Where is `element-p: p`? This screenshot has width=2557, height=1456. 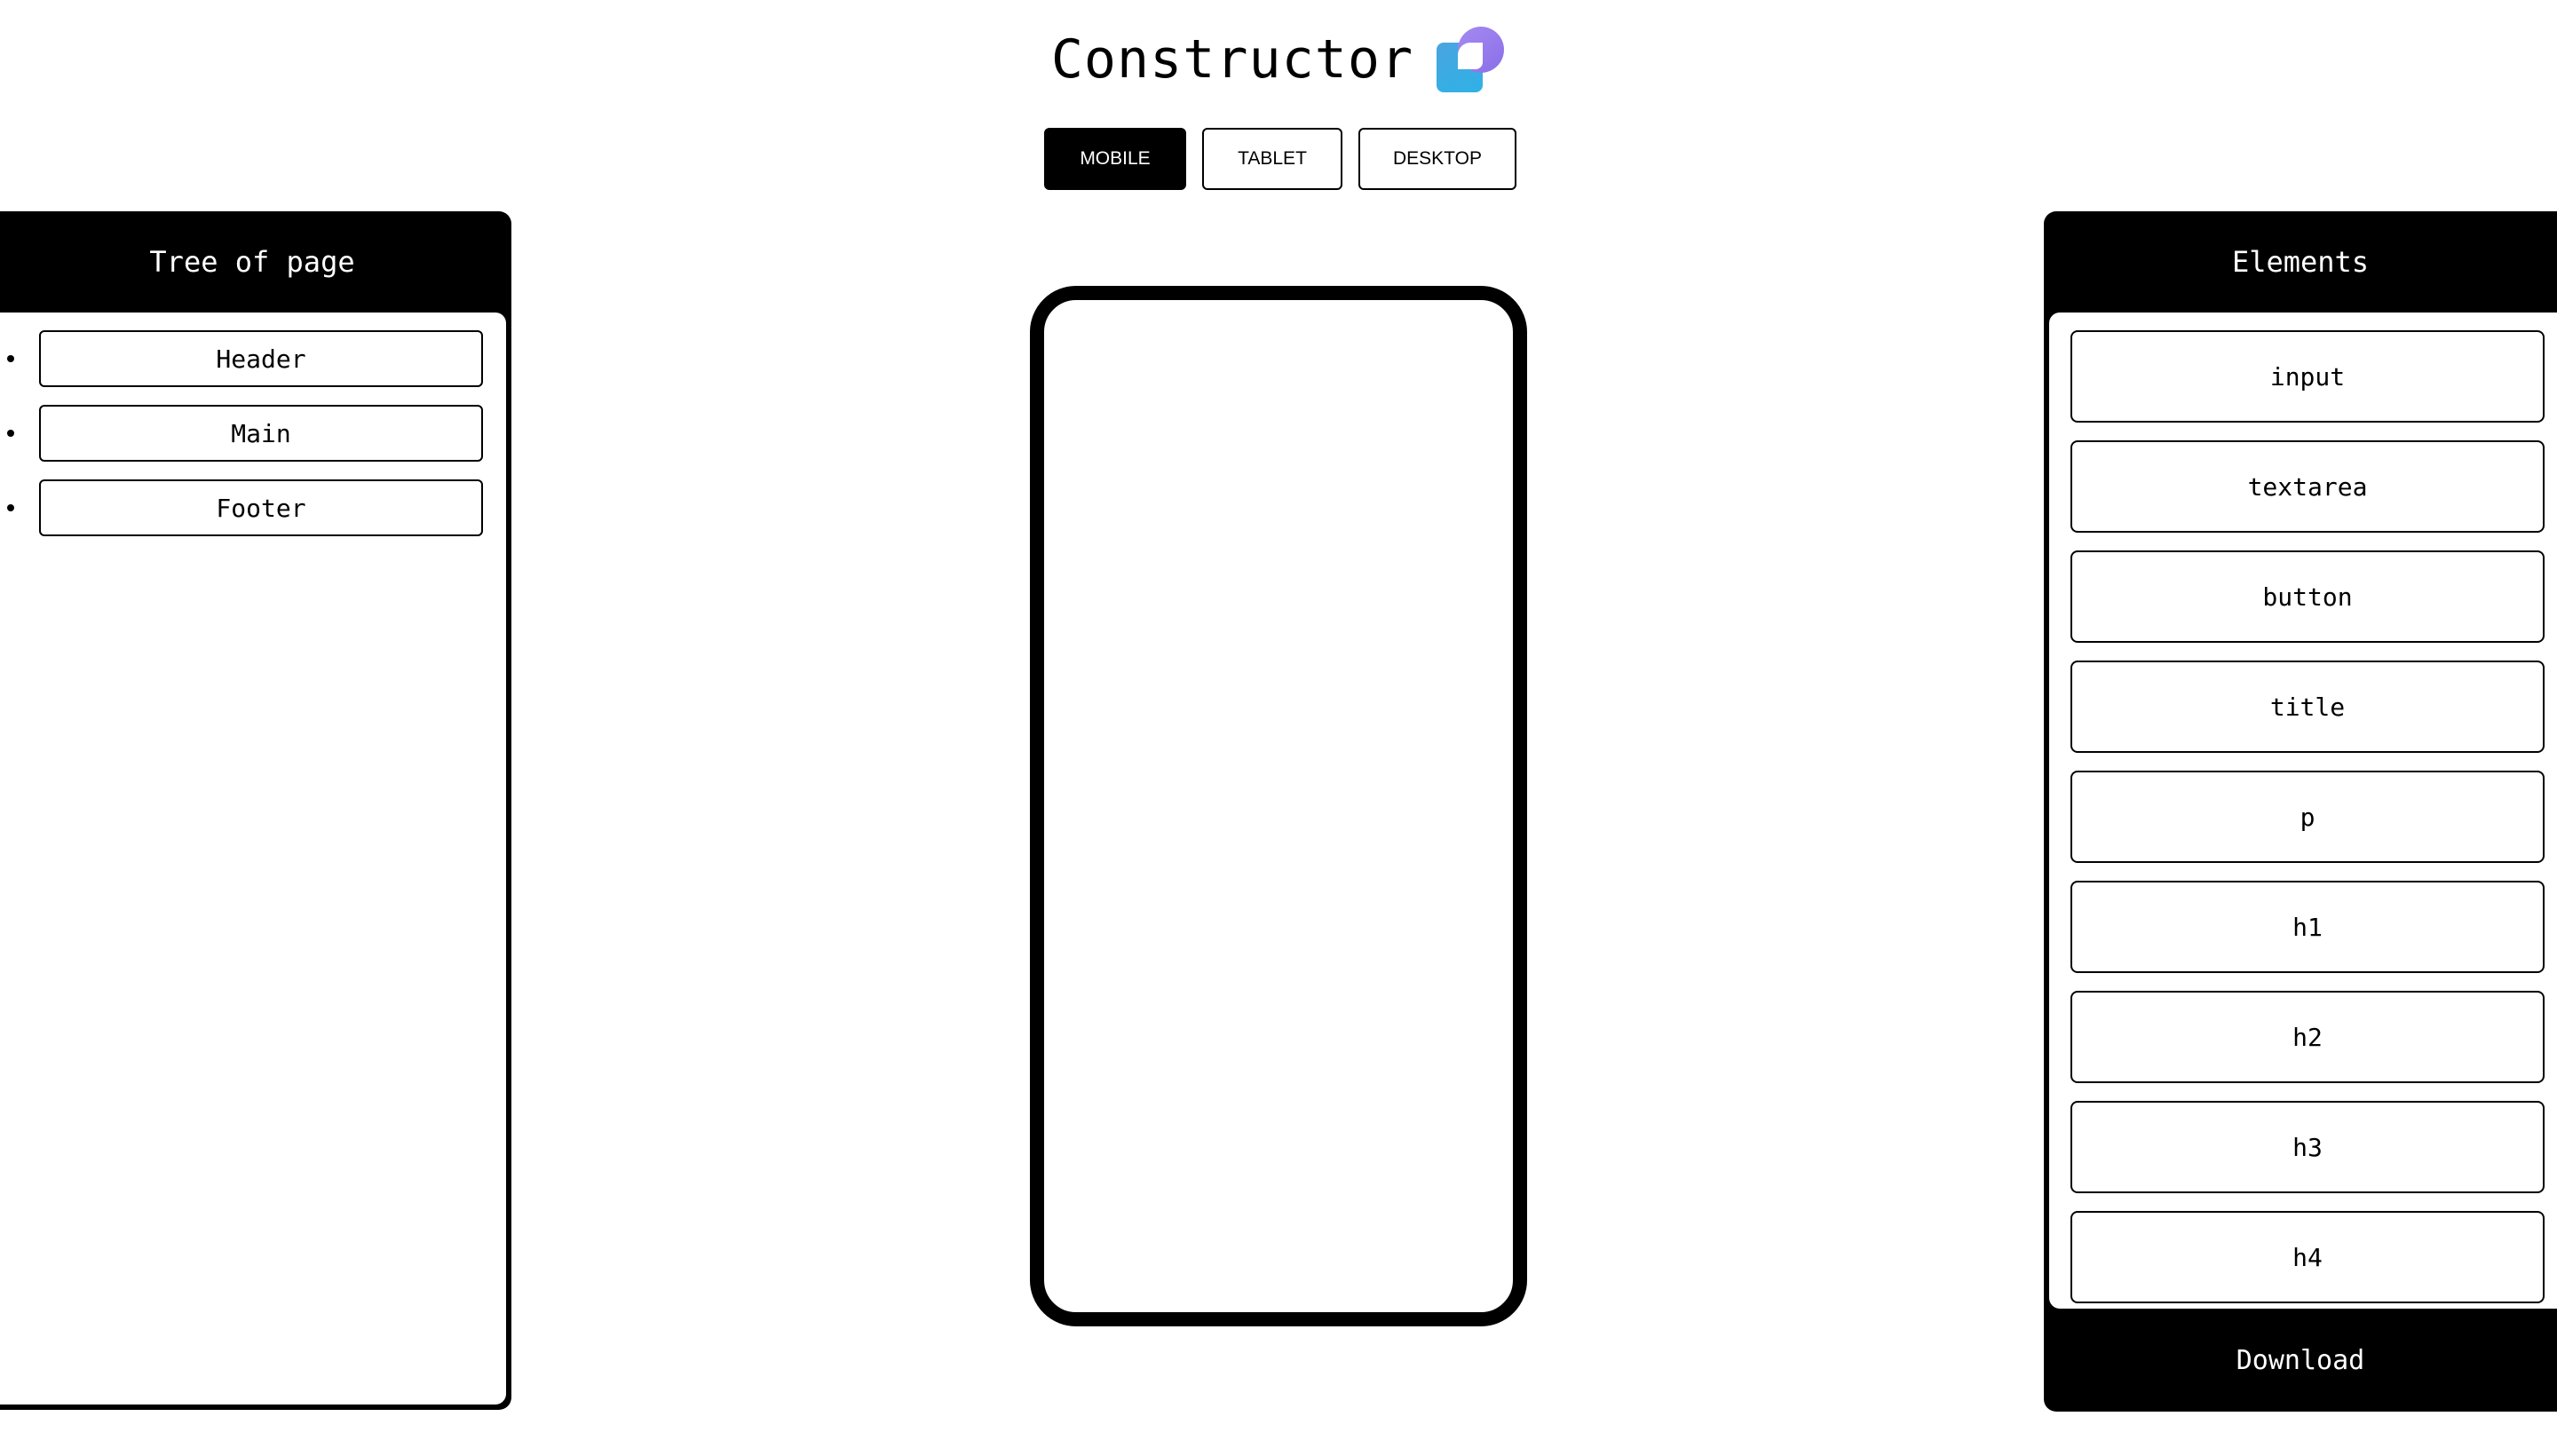 element-p: p is located at coordinates (2307, 817).